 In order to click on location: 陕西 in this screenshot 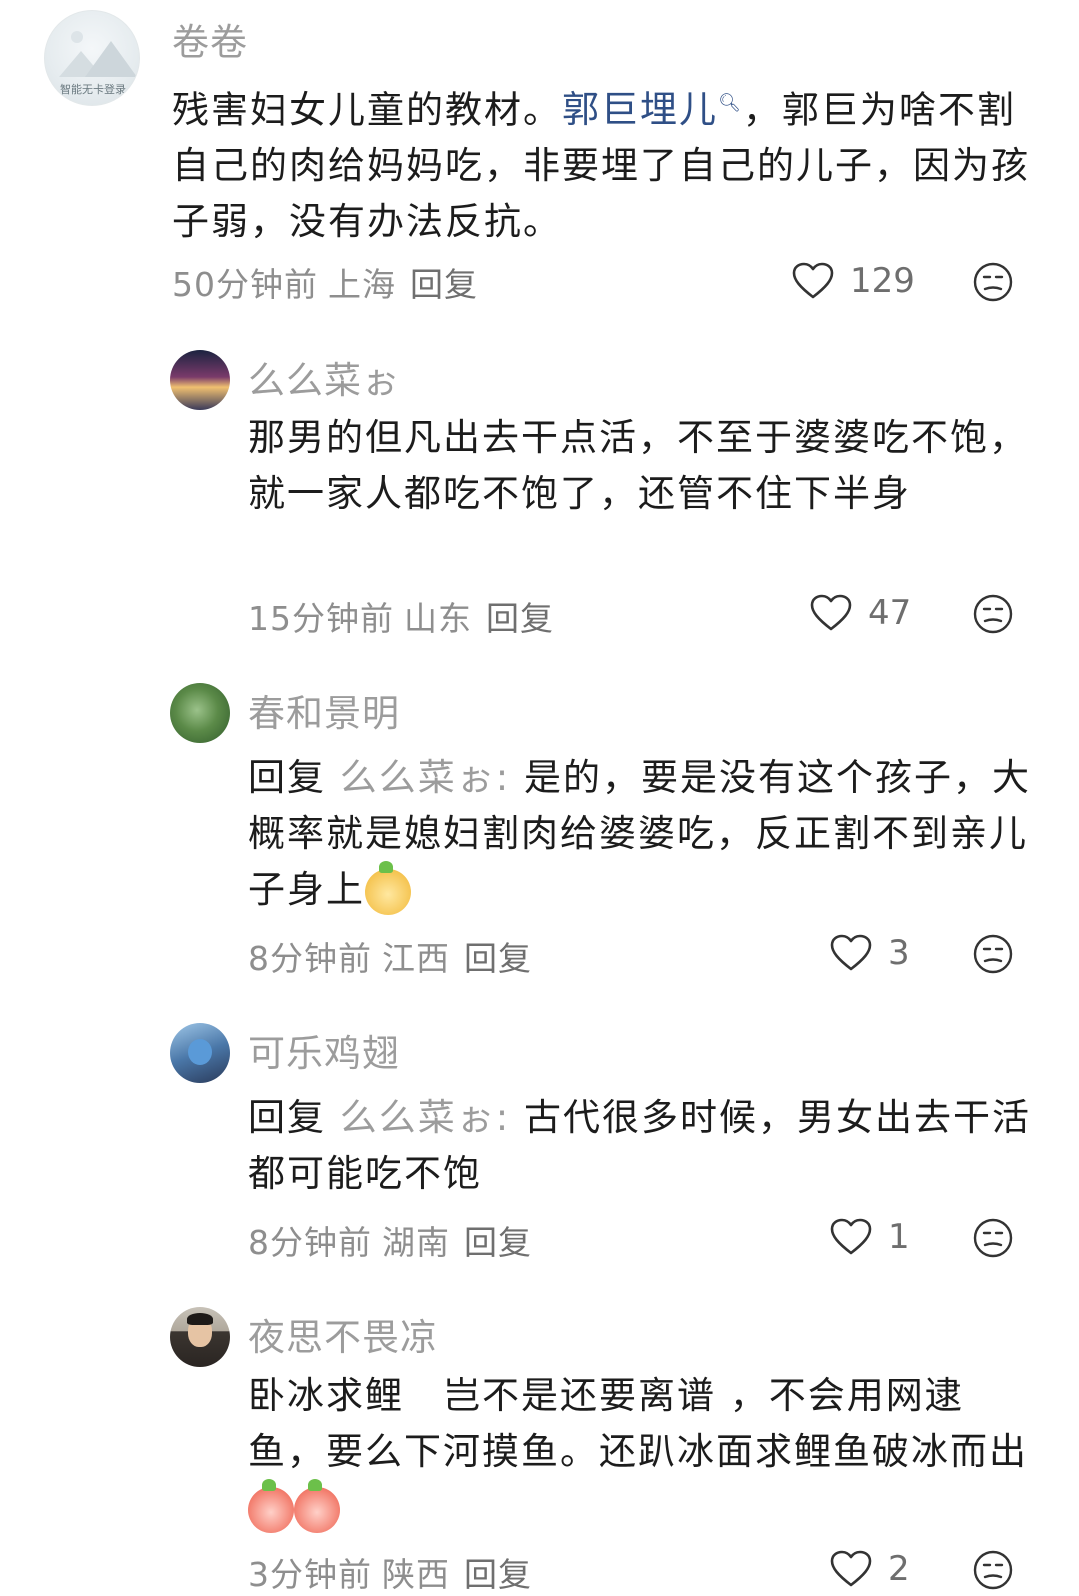, I will do `click(416, 1574)`.